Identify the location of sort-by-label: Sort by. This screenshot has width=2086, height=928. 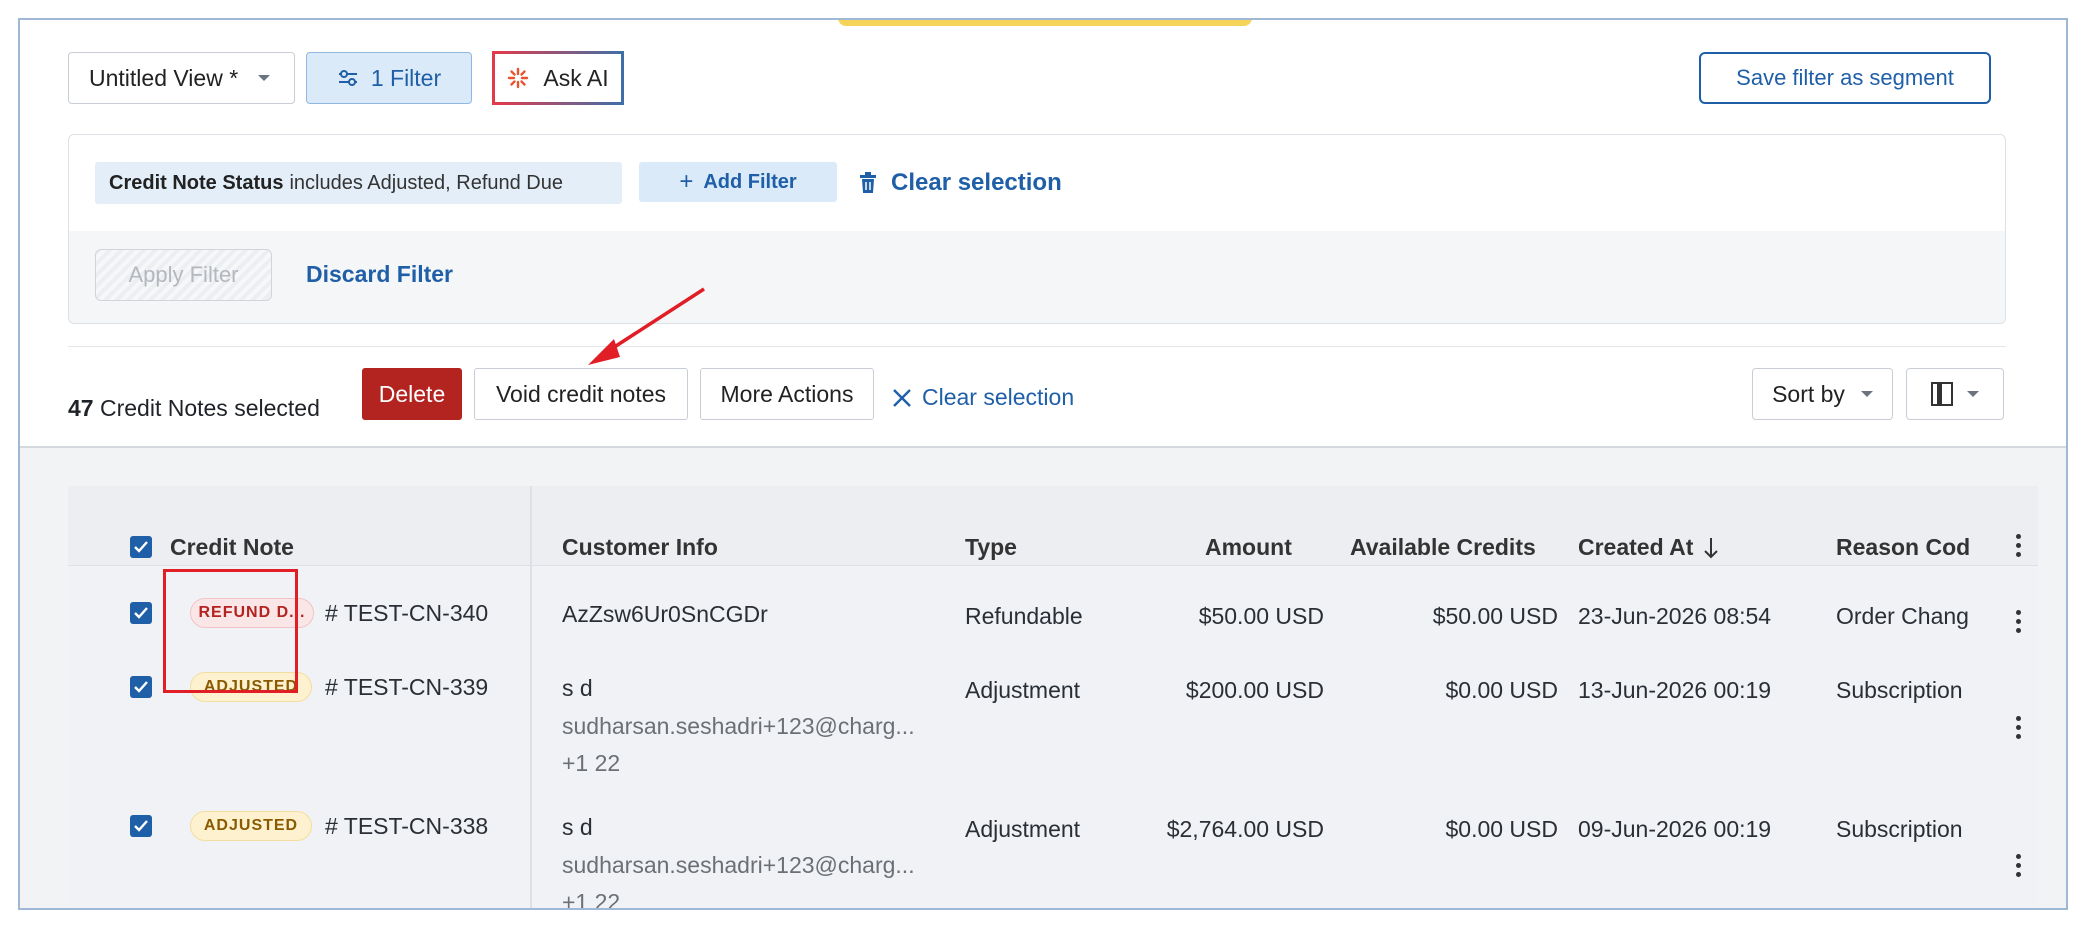
(1808, 393).